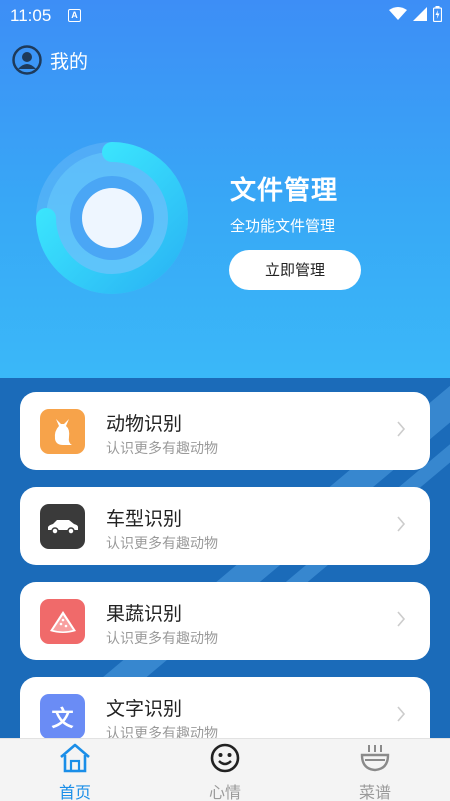  Describe the element at coordinates (398, 13) in the screenshot. I see `wifi-icon` at that location.